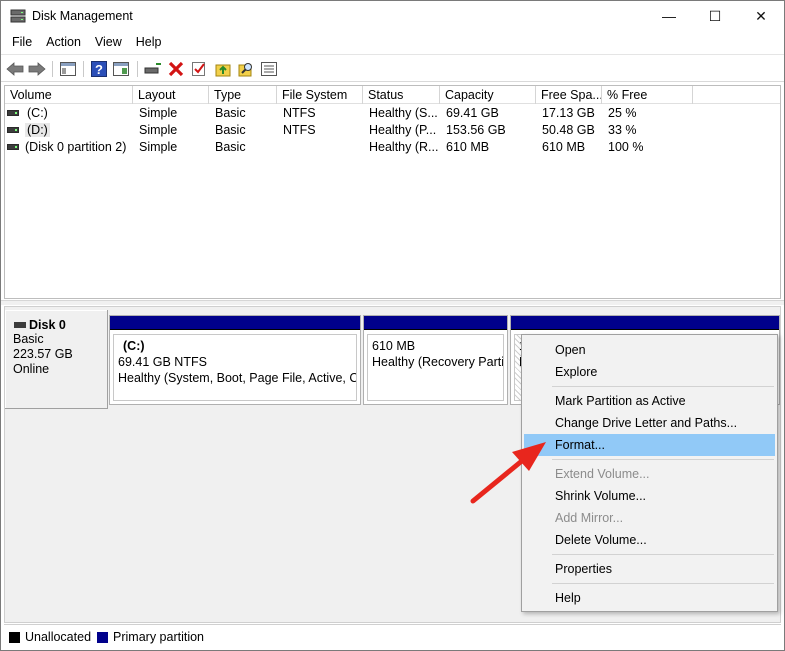 The image size is (785, 651). I want to click on list-icon, so click(269, 69).